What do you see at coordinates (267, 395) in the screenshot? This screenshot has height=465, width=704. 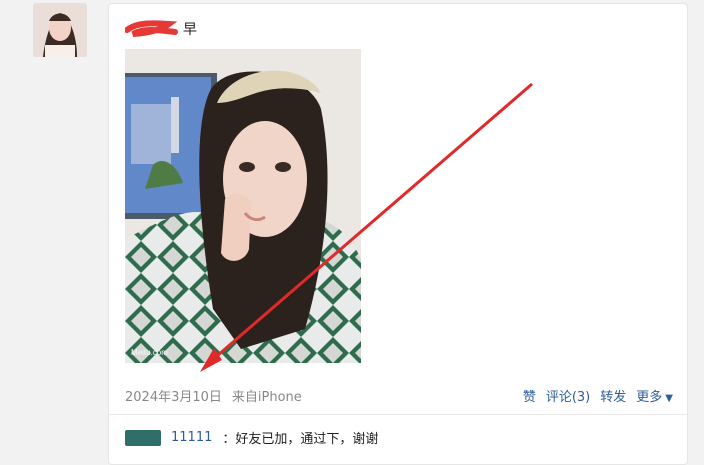 I see `post-source: 来自iPhone` at bounding box center [267, 395].